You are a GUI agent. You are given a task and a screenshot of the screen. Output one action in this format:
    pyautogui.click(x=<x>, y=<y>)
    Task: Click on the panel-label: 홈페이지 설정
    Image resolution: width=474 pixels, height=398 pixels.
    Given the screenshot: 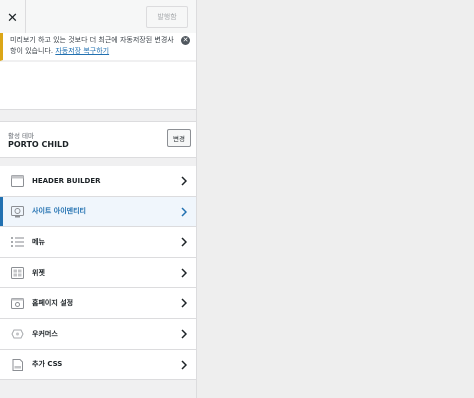 What is the action you would take?
    pyautogui.click(x=53, y=303)
    